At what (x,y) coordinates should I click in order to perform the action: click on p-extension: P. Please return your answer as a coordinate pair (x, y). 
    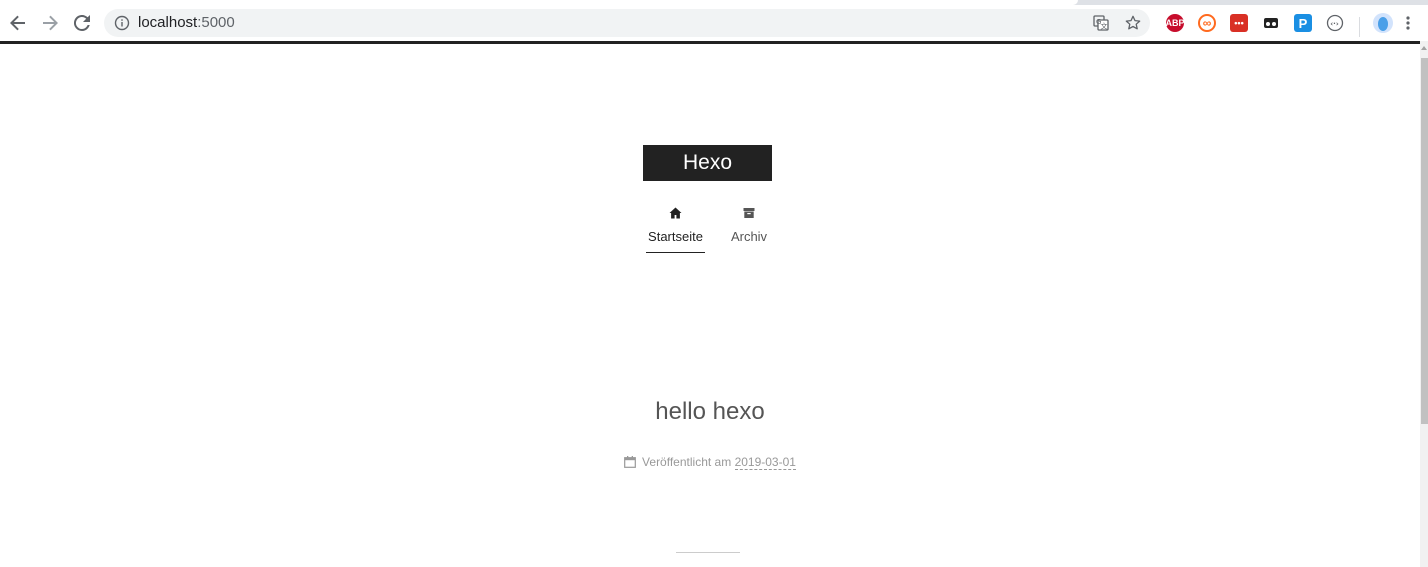
    Looking at the image, I should click on (1303, 23).